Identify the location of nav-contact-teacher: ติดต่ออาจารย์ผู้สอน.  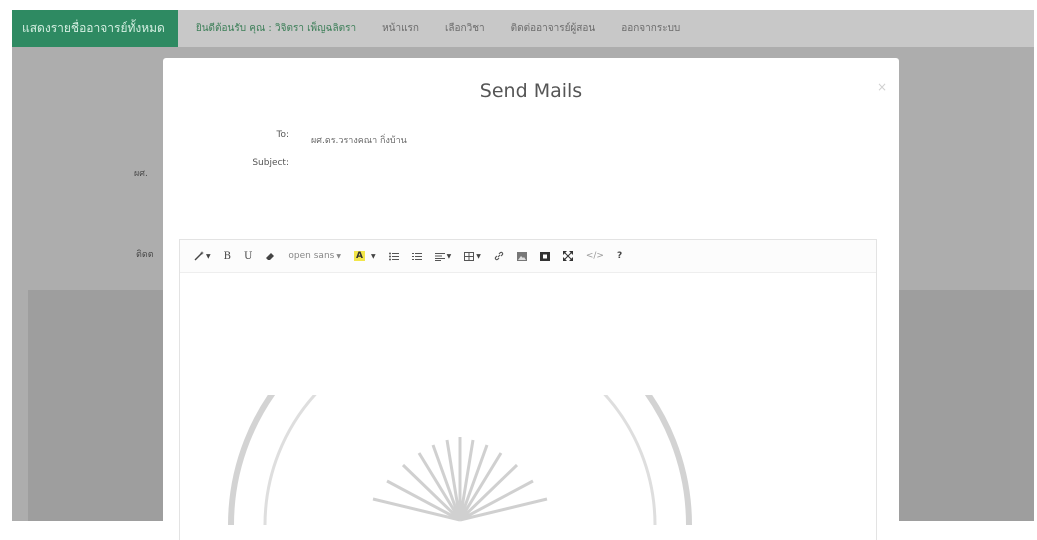
(553, 28).